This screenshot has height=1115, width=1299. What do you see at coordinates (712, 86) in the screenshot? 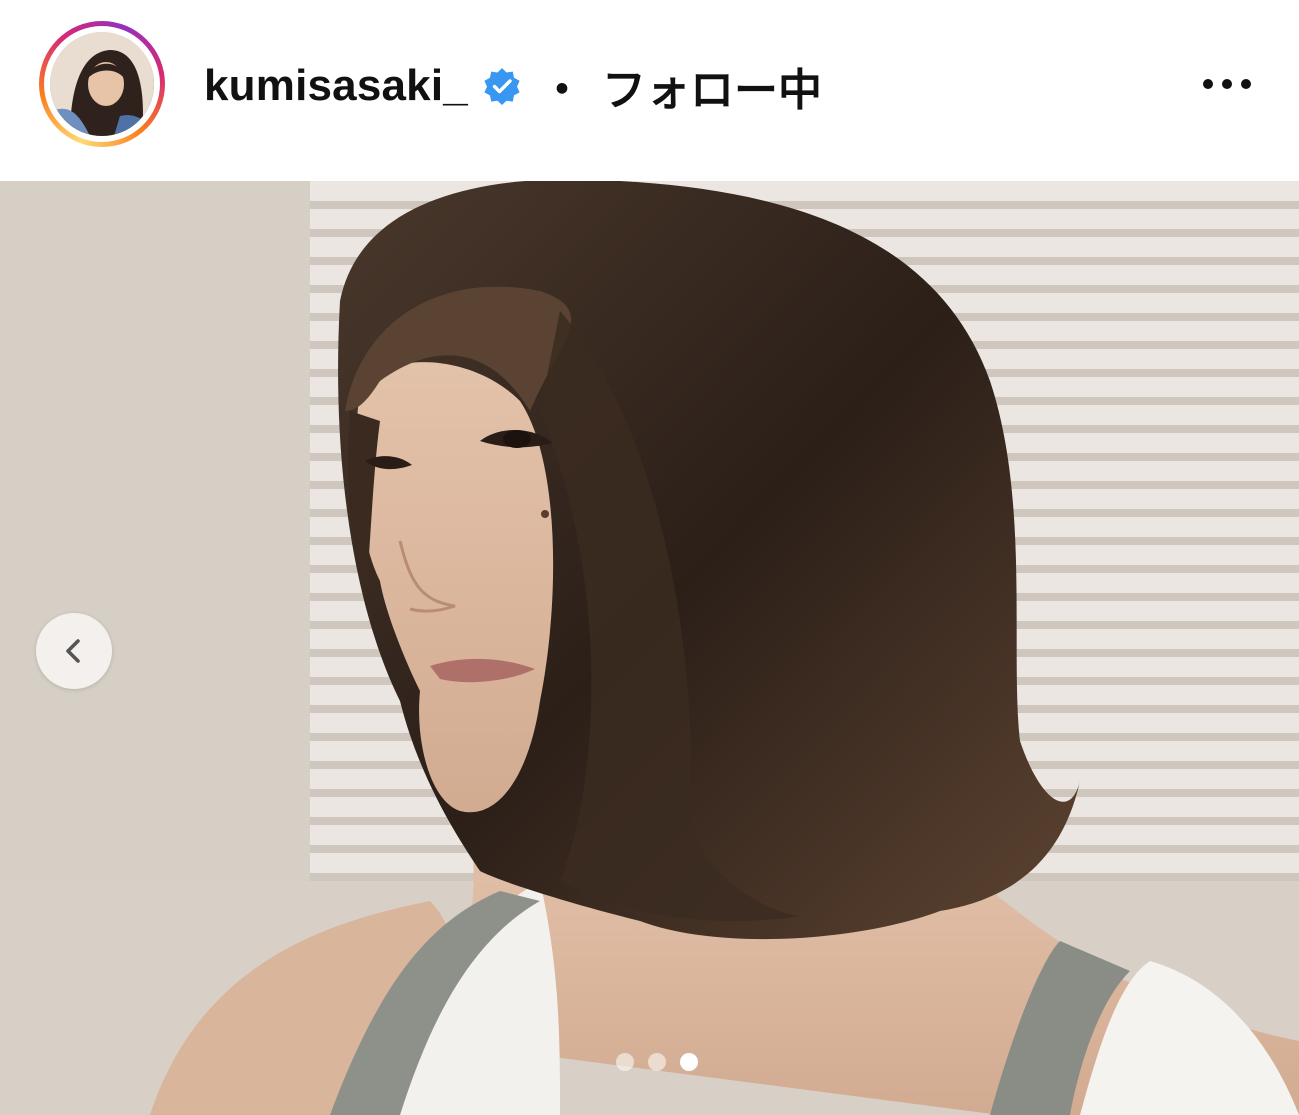
I see `following-button: フォロー中` at bounding box center [712, 86].